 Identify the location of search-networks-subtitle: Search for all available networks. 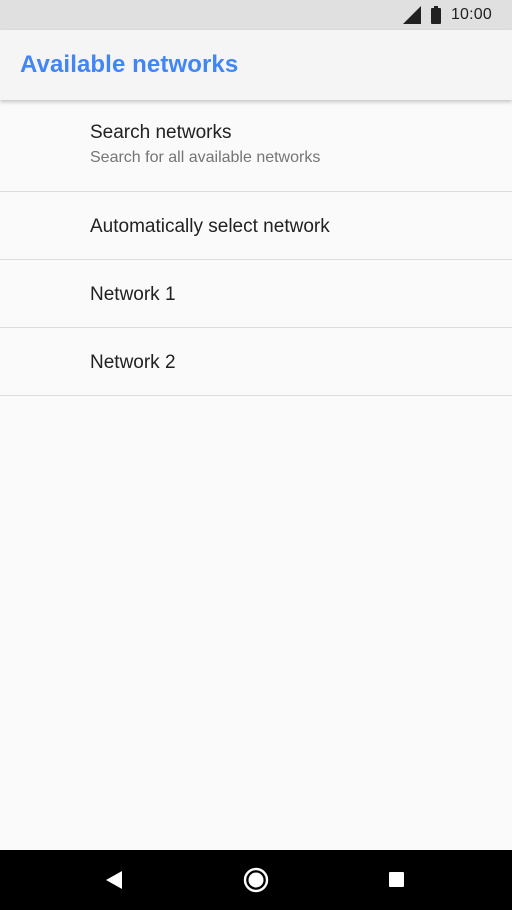
(205, 157).